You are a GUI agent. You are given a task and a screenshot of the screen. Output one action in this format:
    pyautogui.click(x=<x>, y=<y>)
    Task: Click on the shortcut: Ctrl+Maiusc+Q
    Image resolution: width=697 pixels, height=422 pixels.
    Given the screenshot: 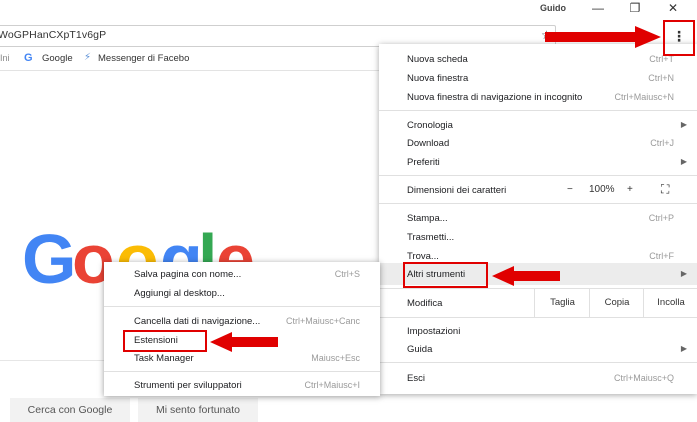 What is the action you would take?
    pyautogui.click(x=643, y=378)
    